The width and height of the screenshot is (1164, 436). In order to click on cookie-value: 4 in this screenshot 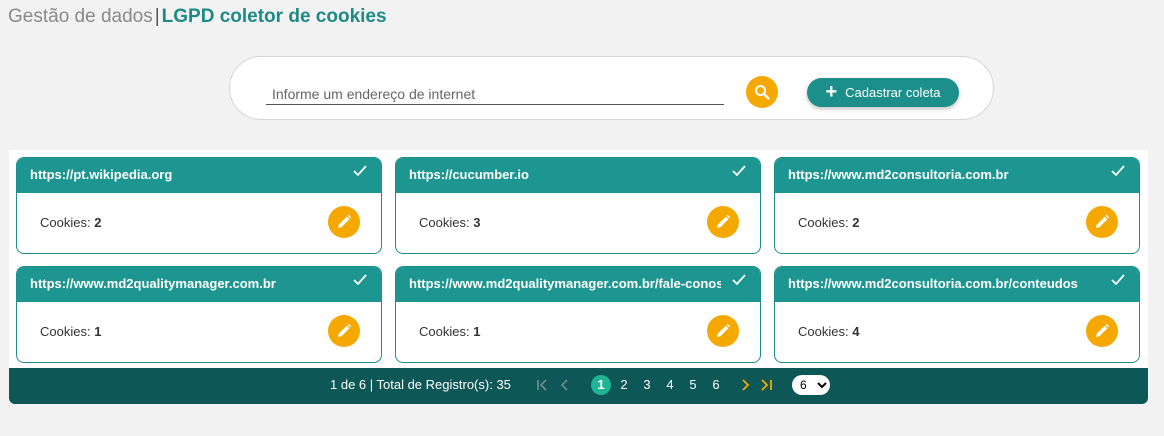, I will do `click(856, 331)`.